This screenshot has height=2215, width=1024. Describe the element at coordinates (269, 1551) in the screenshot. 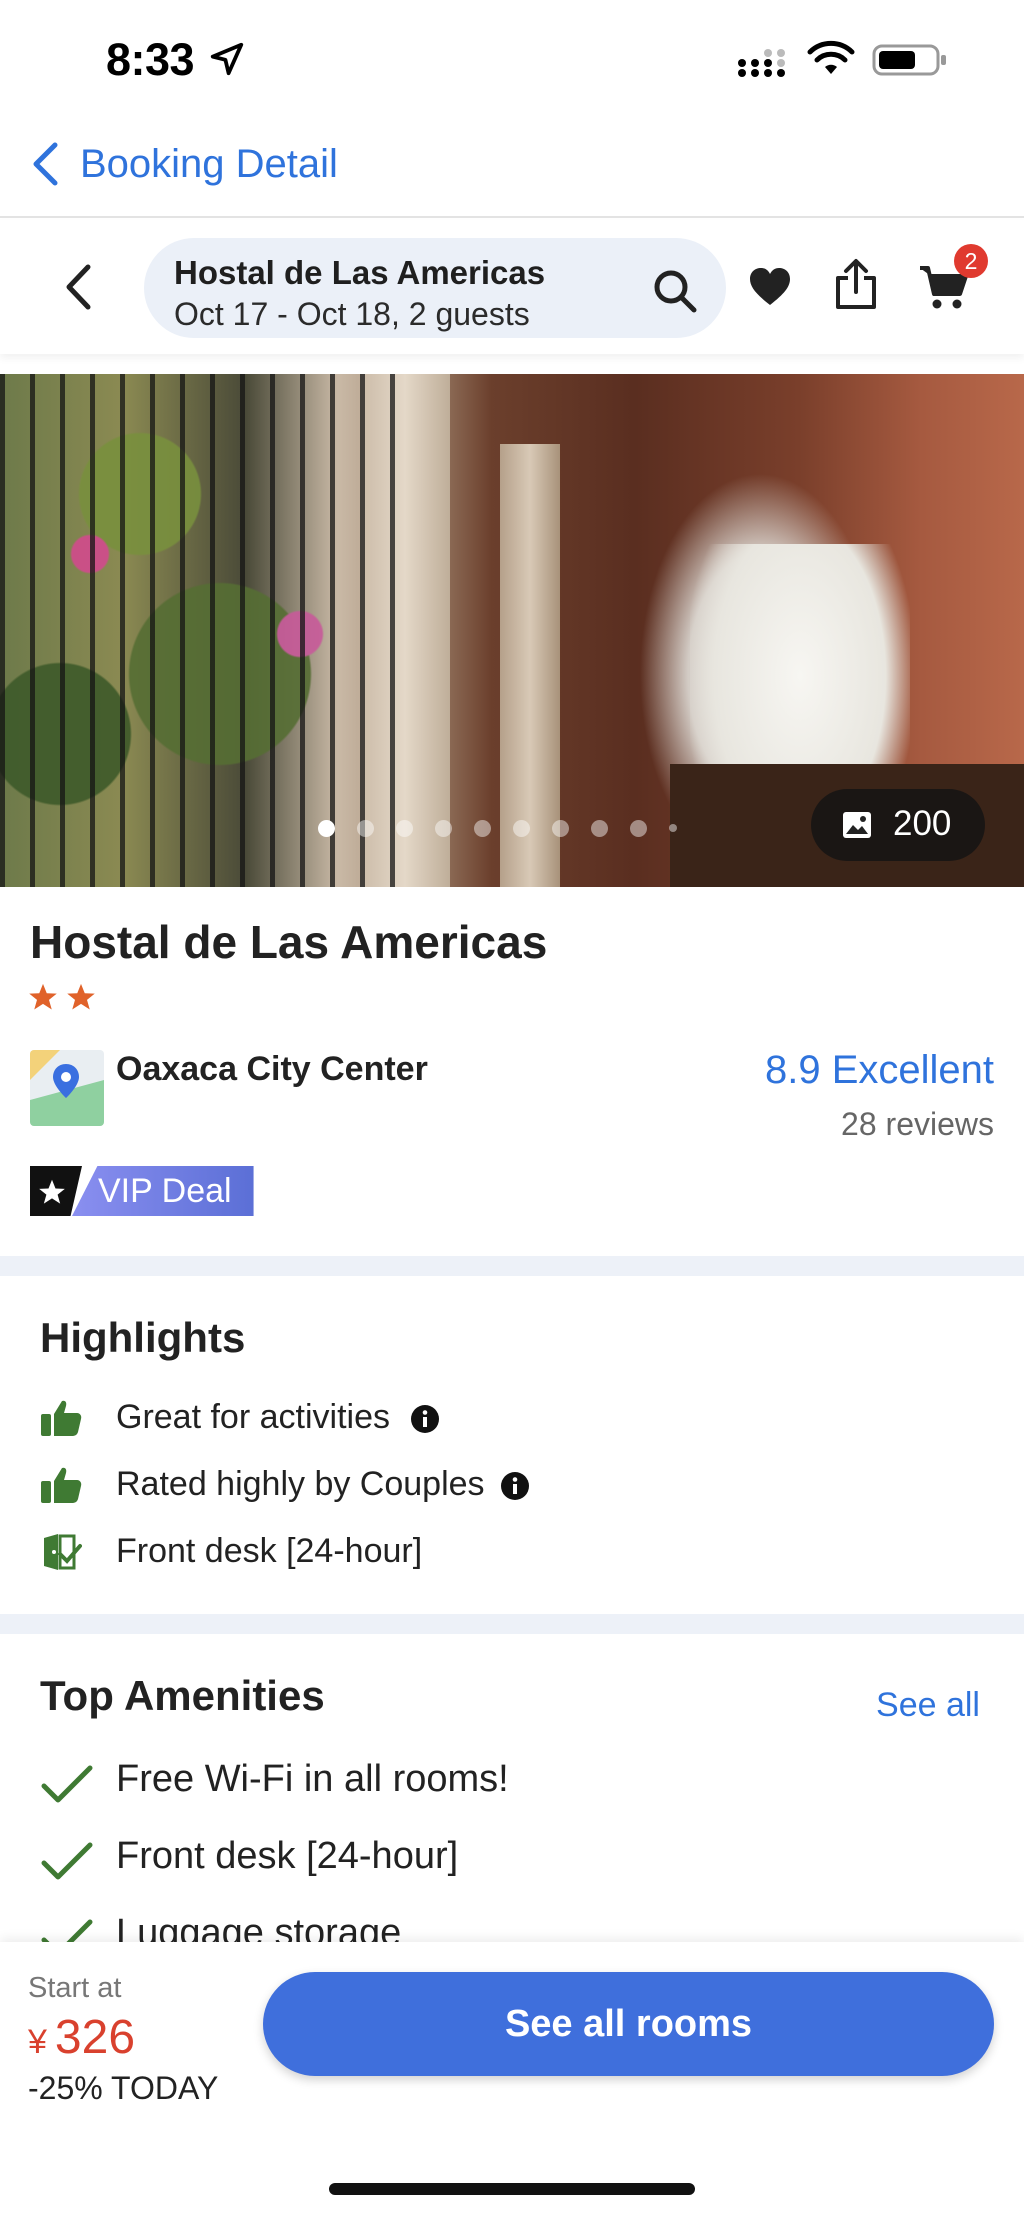

I see `highlight-label: Front desk [24-hour]` at that location.